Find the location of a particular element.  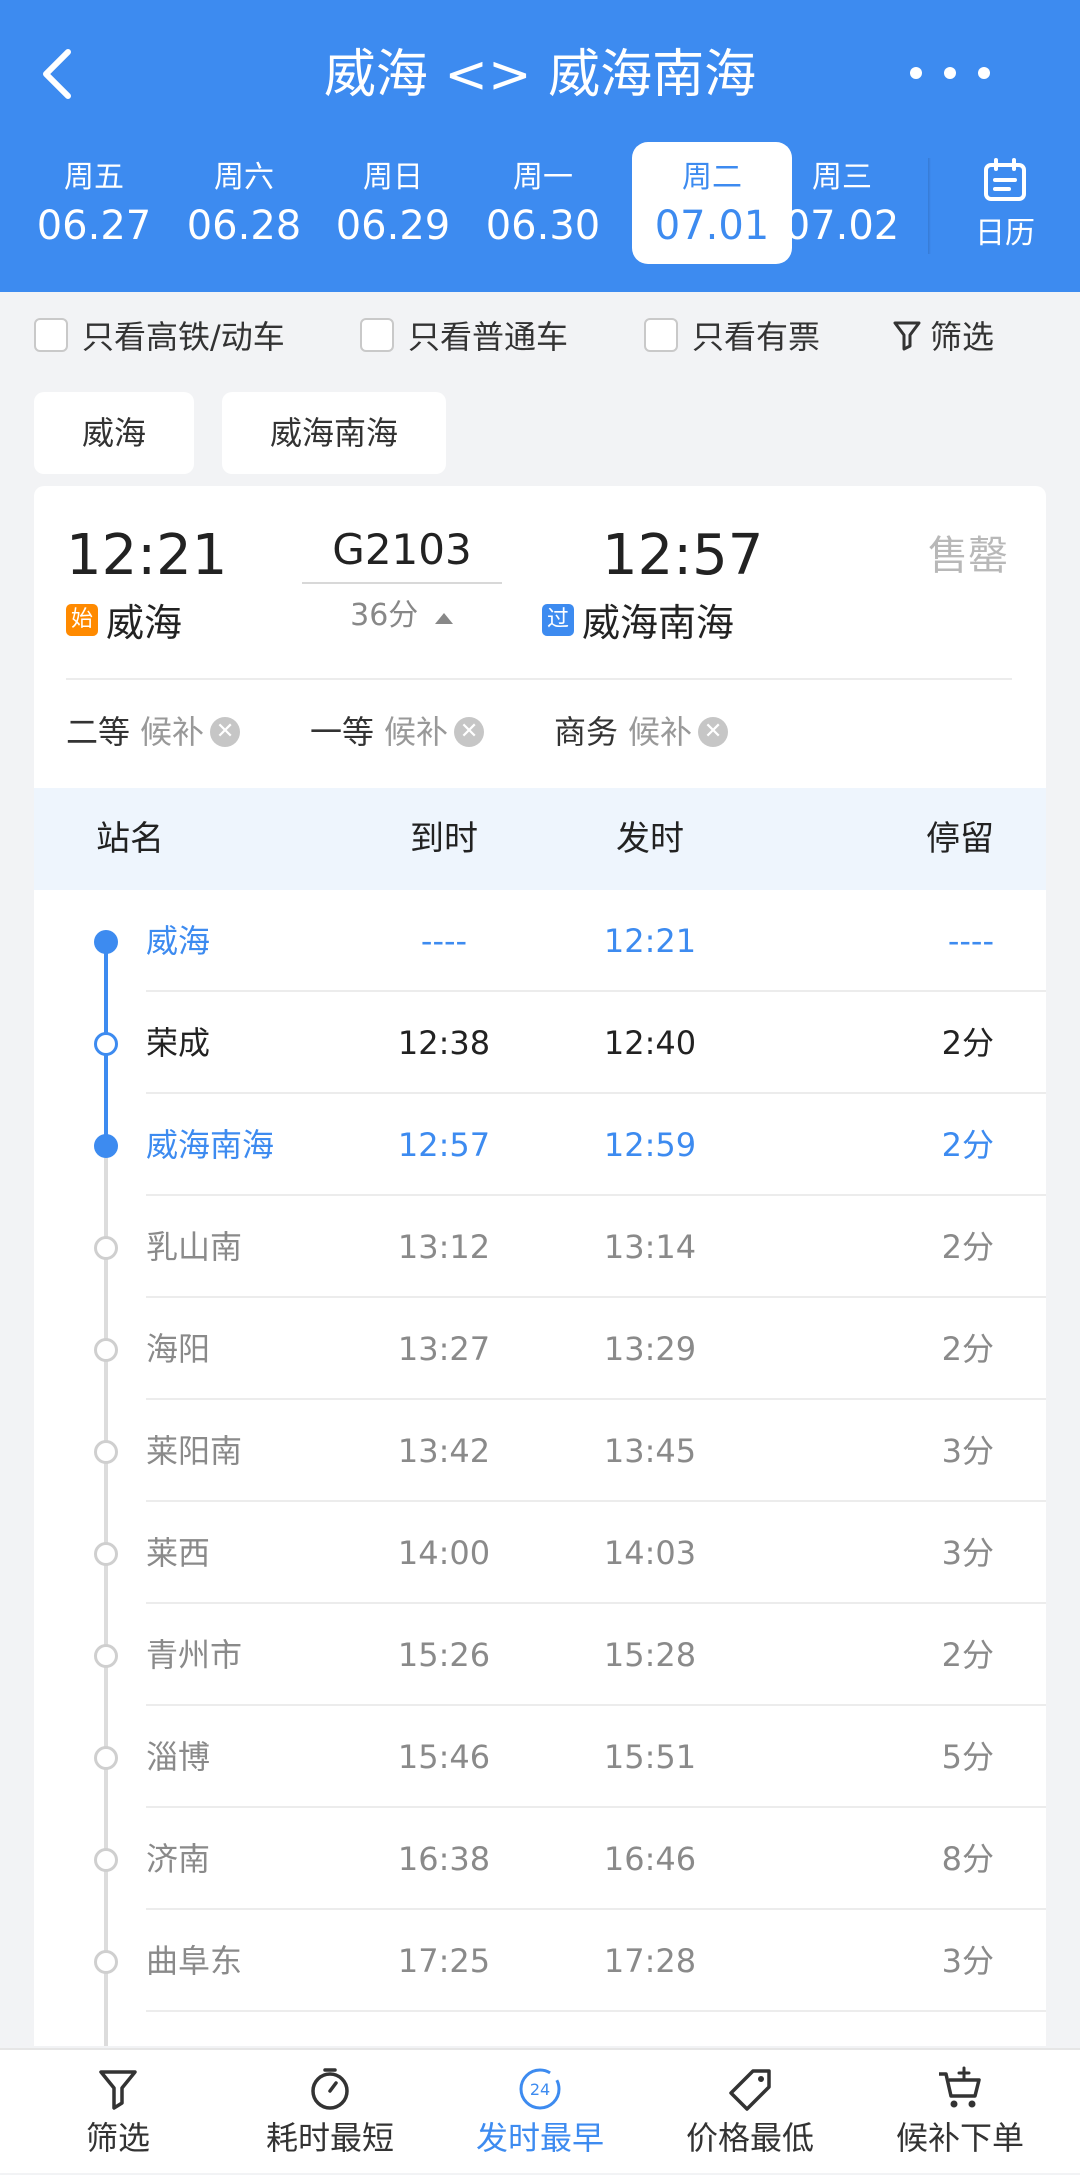

stop-station: 威海南海 is located at coordinates (210, 1145).